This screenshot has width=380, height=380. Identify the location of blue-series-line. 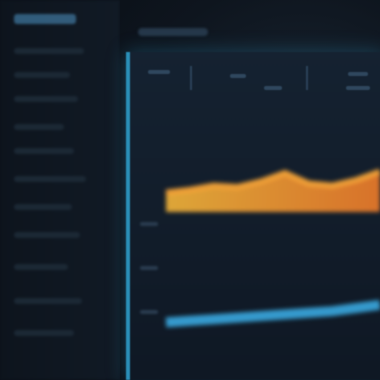
(272, 313).